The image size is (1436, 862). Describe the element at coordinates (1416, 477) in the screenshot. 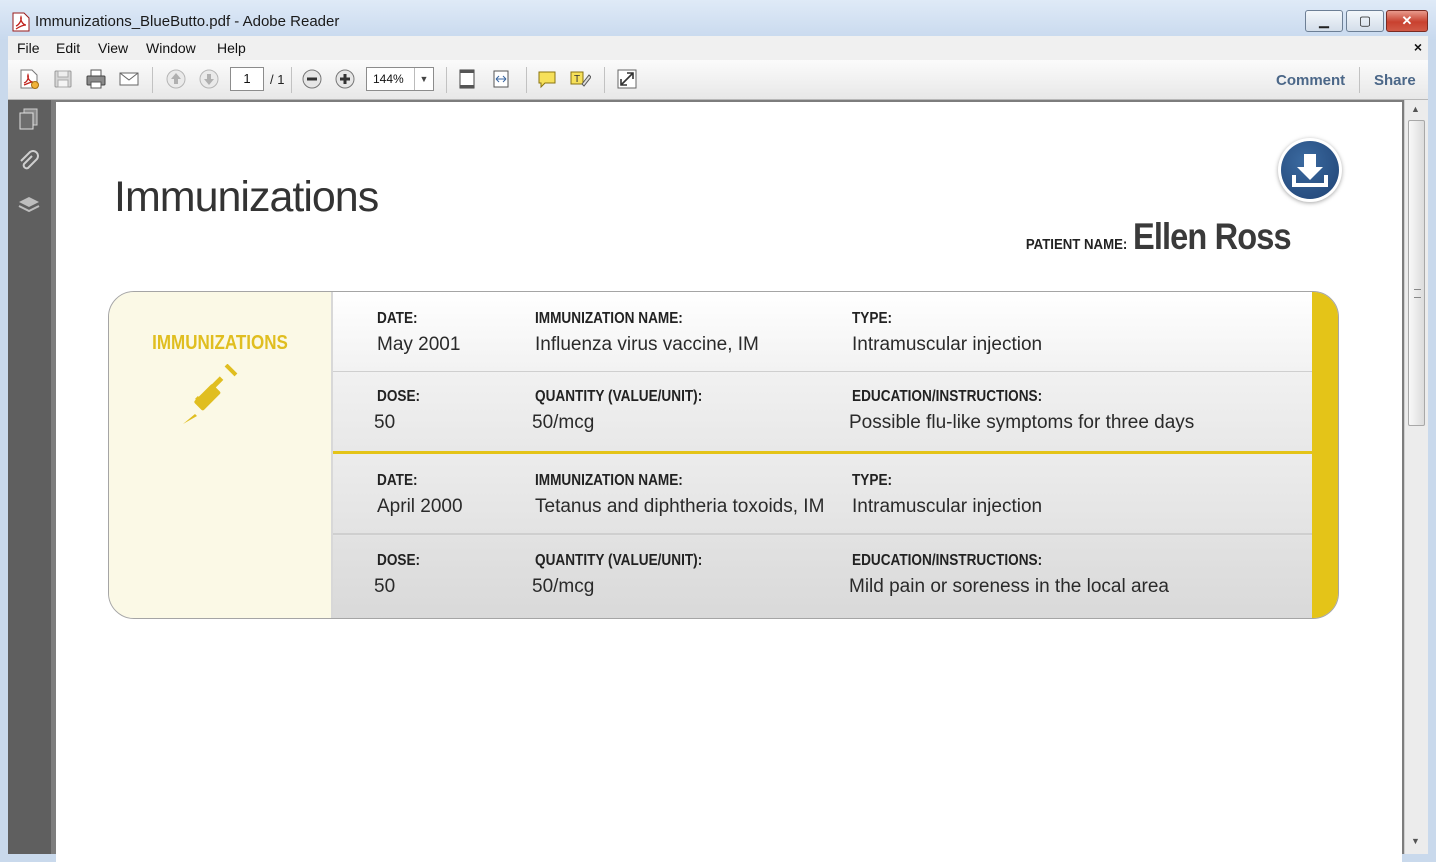

I see `vertical-scrollbar: ▲ ▼` at that location.